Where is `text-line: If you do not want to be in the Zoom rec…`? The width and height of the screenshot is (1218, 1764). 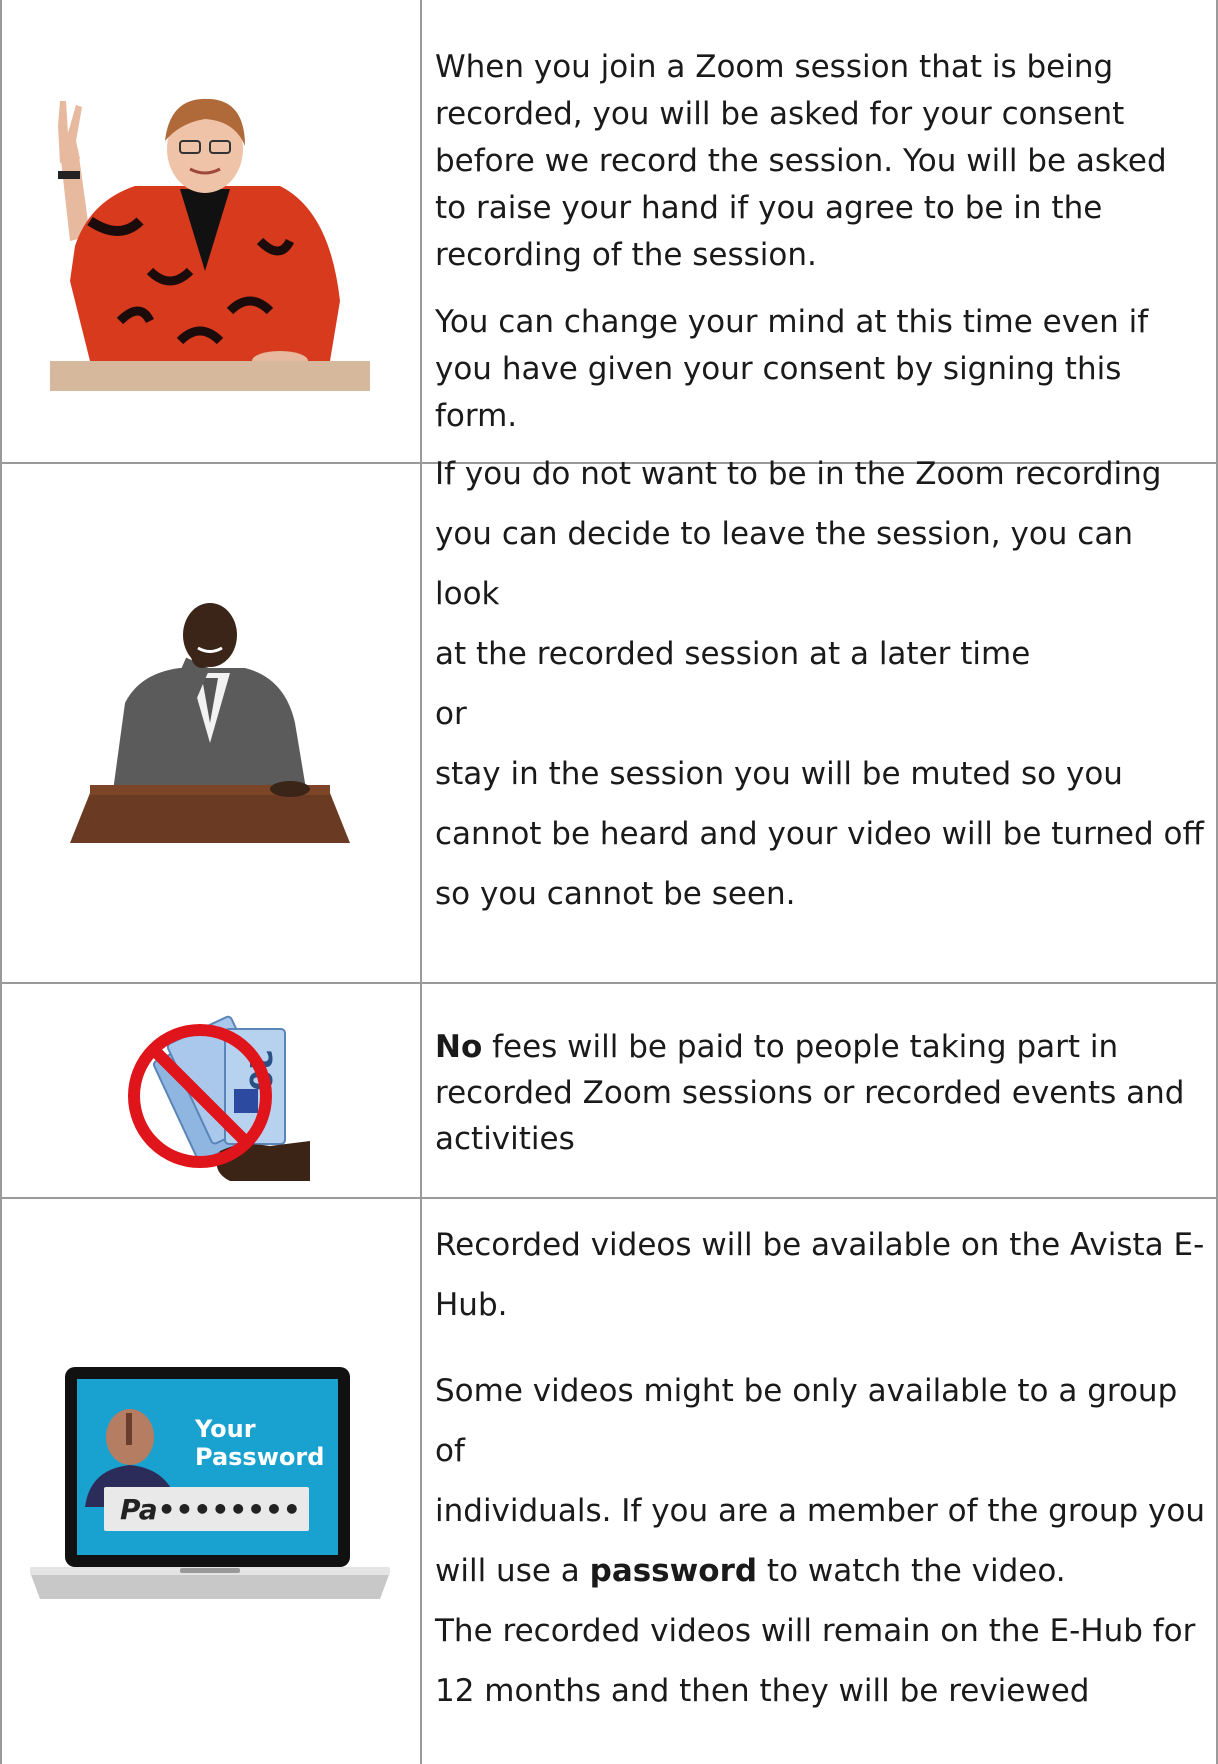 text-line: If you do not want to be in the Zoom rec… is located at coordinates (798, 474).